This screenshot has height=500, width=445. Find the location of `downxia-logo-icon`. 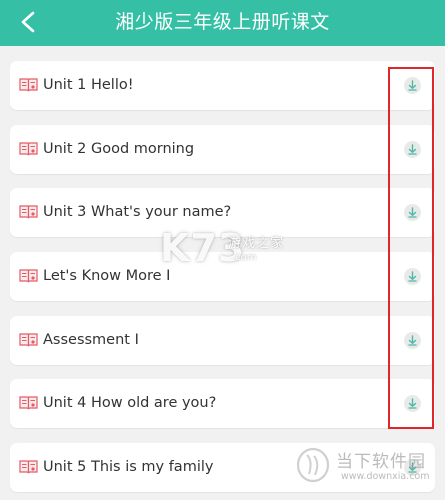

downxia-logo-icon is located at coordinates (313, 465).